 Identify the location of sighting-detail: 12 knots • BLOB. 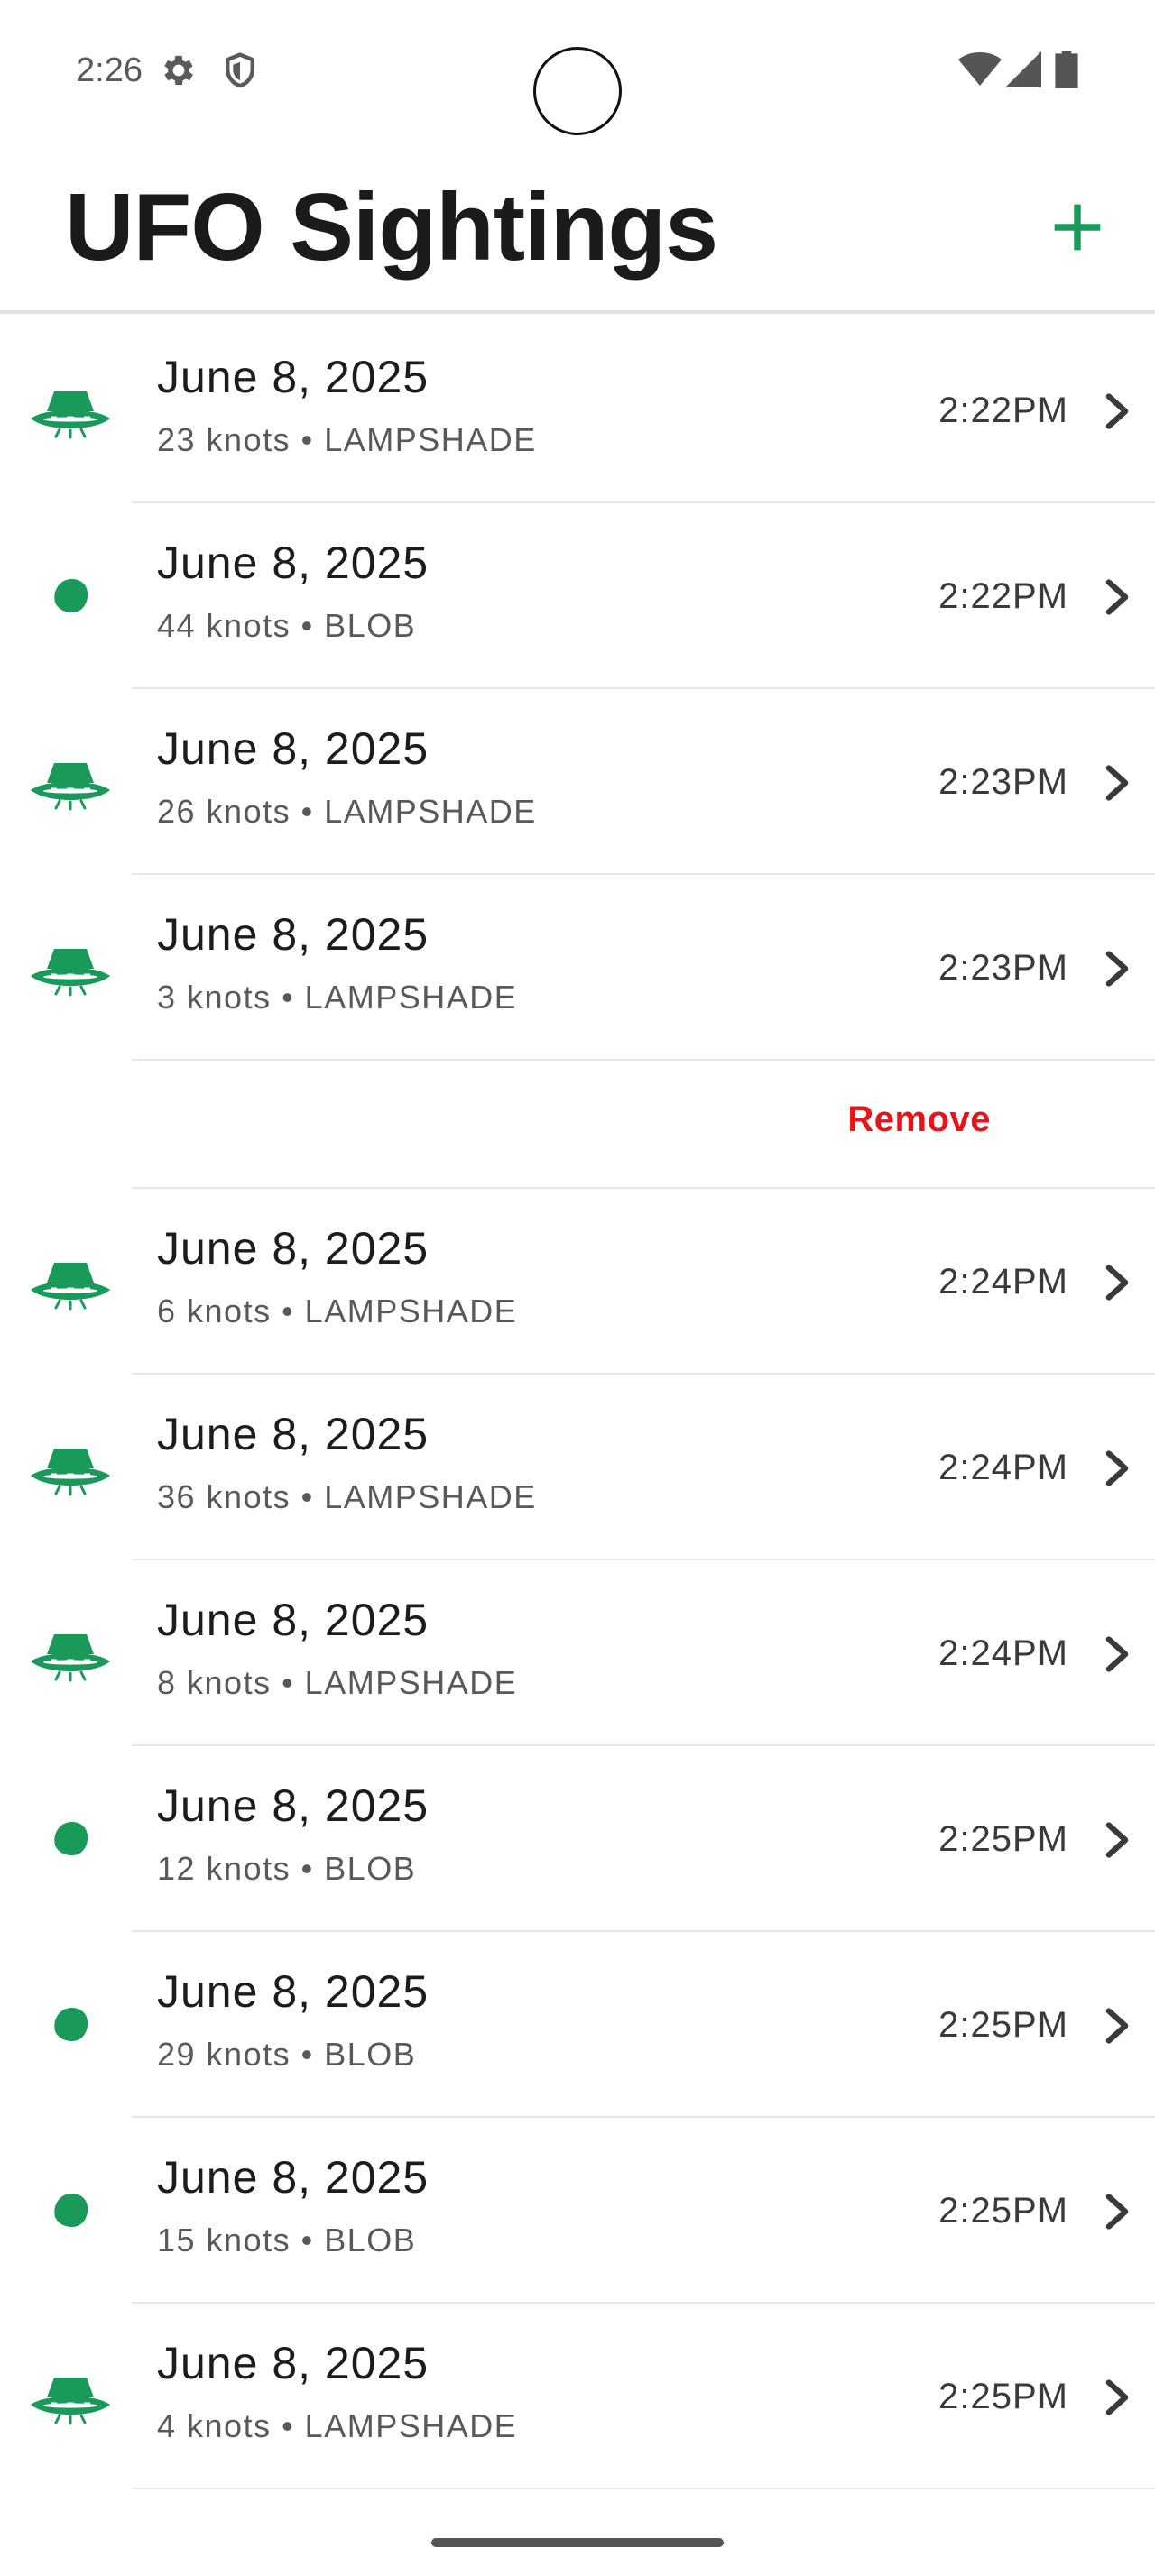
(287, 1868).